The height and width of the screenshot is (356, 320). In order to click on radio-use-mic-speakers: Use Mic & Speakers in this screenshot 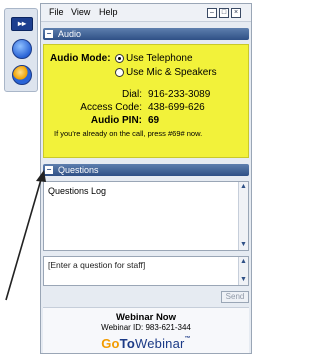, I will do `click(166, 72)`.